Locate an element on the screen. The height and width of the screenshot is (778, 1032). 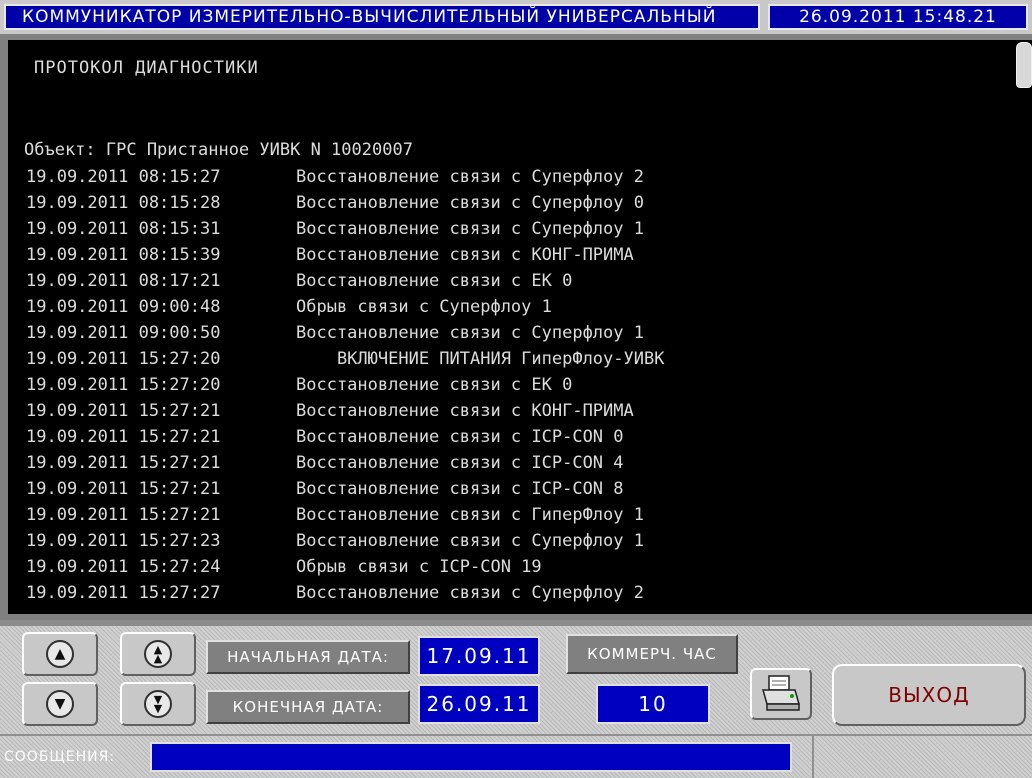
log-message: Восстановление связи с ICP-CON 8 is located at coordinates (460, 489).